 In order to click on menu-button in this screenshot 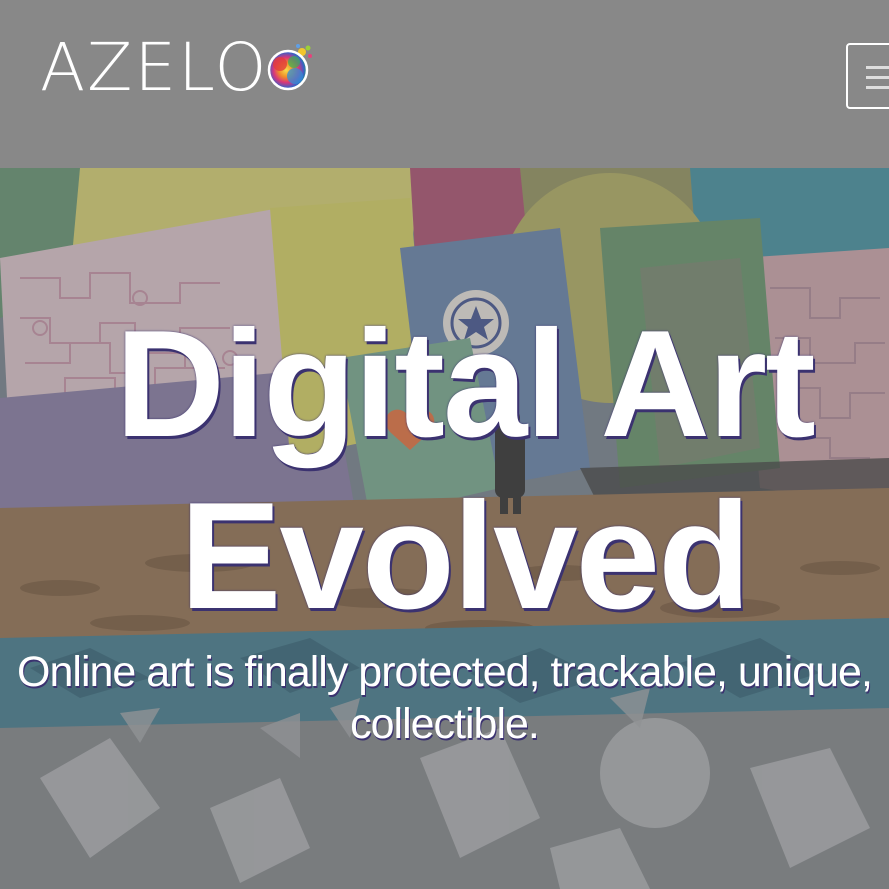, I will do `click(867, 76)`.